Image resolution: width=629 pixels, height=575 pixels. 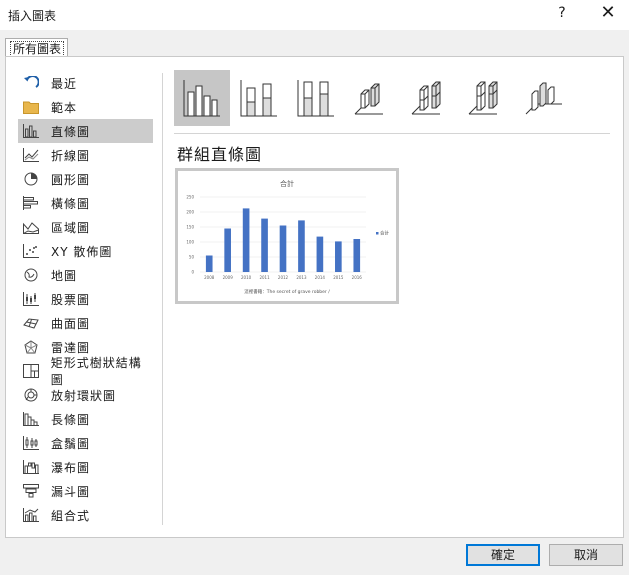 I want to click on sidebar-item-label: 橫條圖, so click(x=71, y=203).